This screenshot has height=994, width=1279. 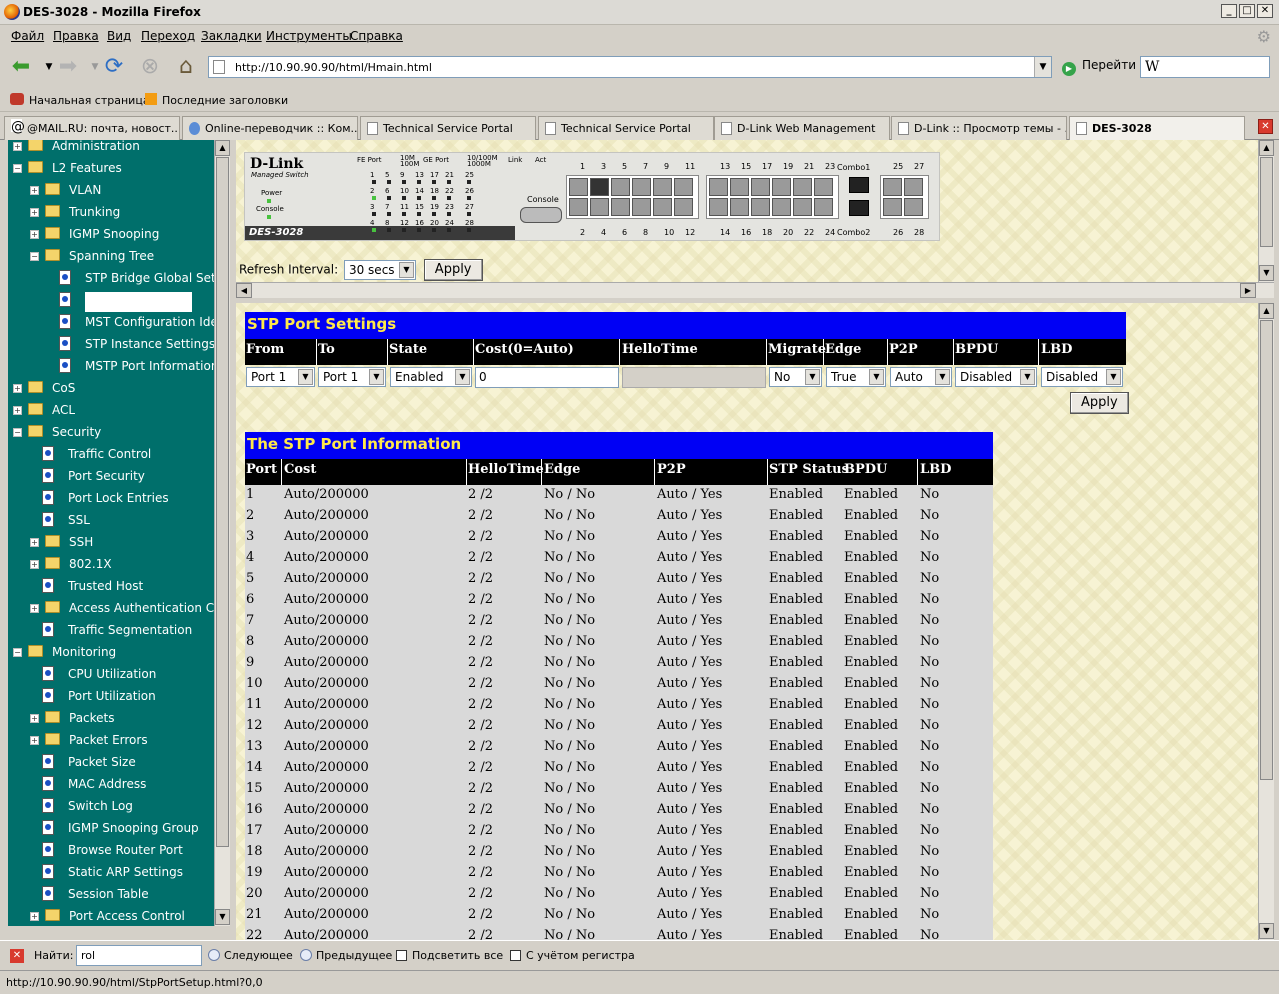 What do you see at coordinates (572, 955) in the screenshot?
I see `match-case-checkbox: С учётом регистра` at bounding box center [572, 955].